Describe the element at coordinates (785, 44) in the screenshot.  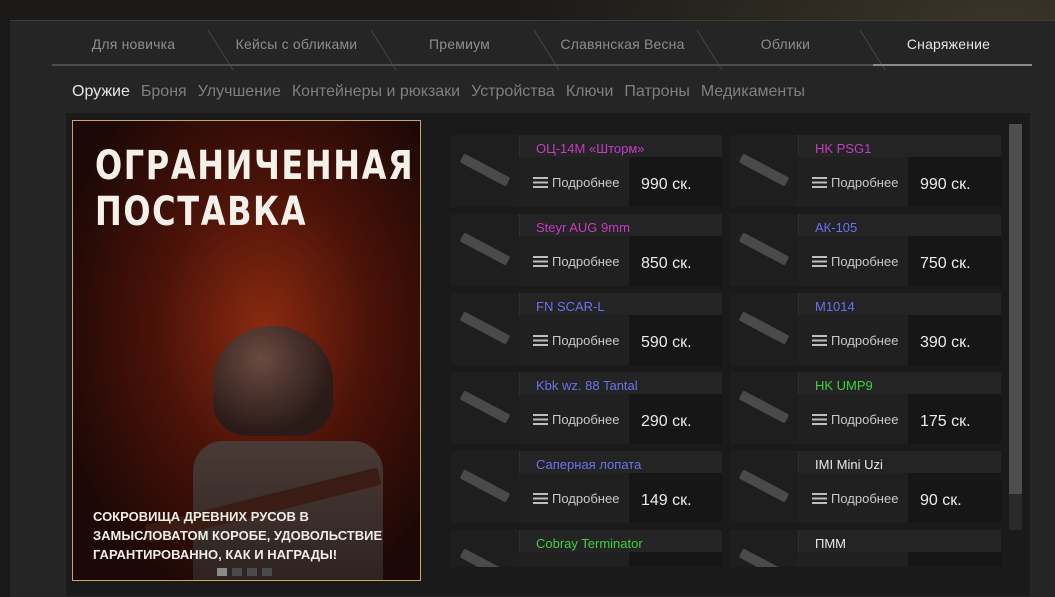
I see `tab-skins: Облики` at that location.